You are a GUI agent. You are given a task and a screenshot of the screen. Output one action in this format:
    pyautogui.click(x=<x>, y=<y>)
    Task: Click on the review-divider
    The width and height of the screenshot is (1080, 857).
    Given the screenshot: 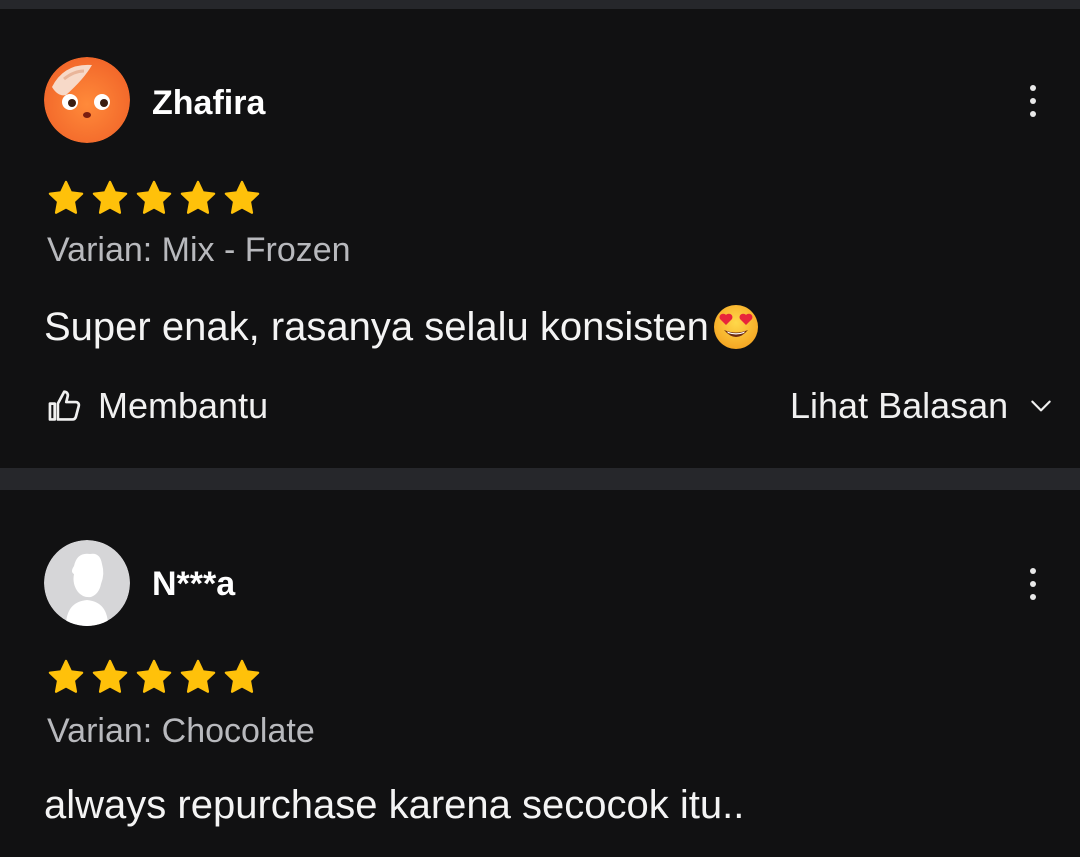 What is the action you would take?
    pyautogui.click(x=540, y=479)
    